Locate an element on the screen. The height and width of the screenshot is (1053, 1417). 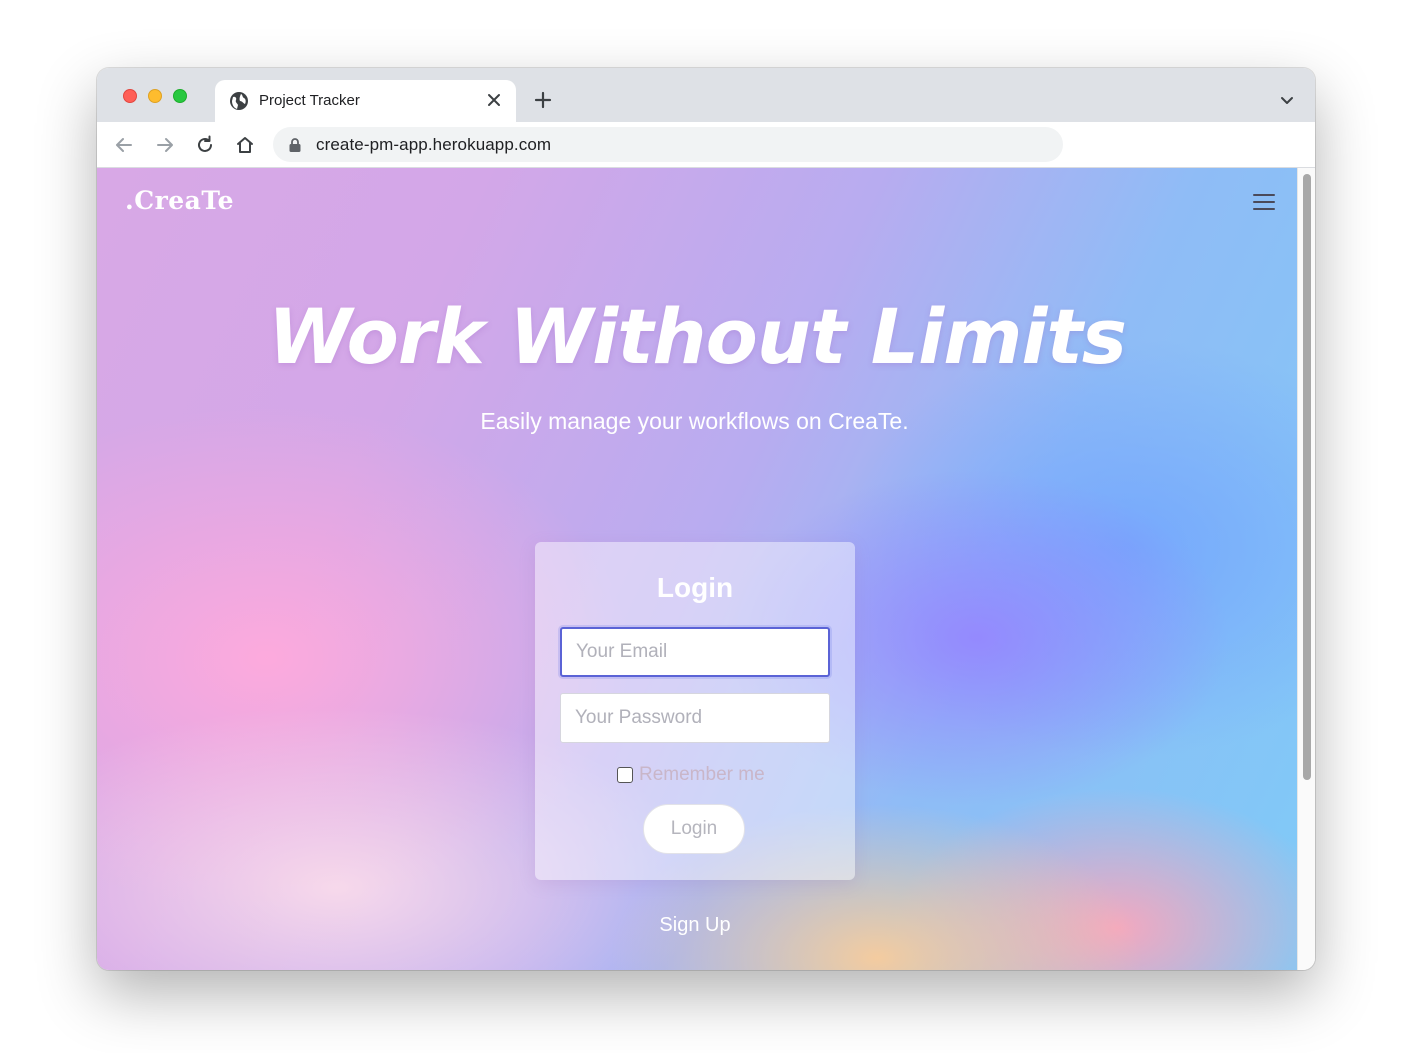
address-bar: create-pm-app.herokuapp.com is located at coordinates (668, 144).